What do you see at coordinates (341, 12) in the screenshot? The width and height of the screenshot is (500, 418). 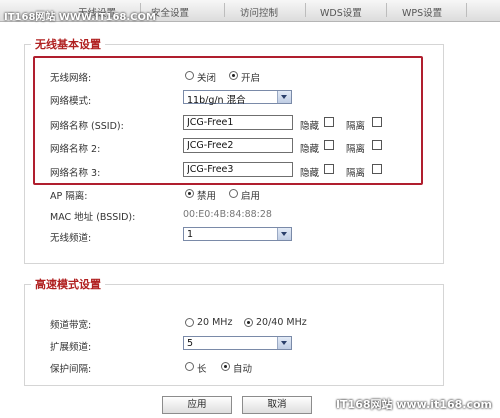 I see `nav-tab-wds: WDS设置` at bounding box center [341, 12].